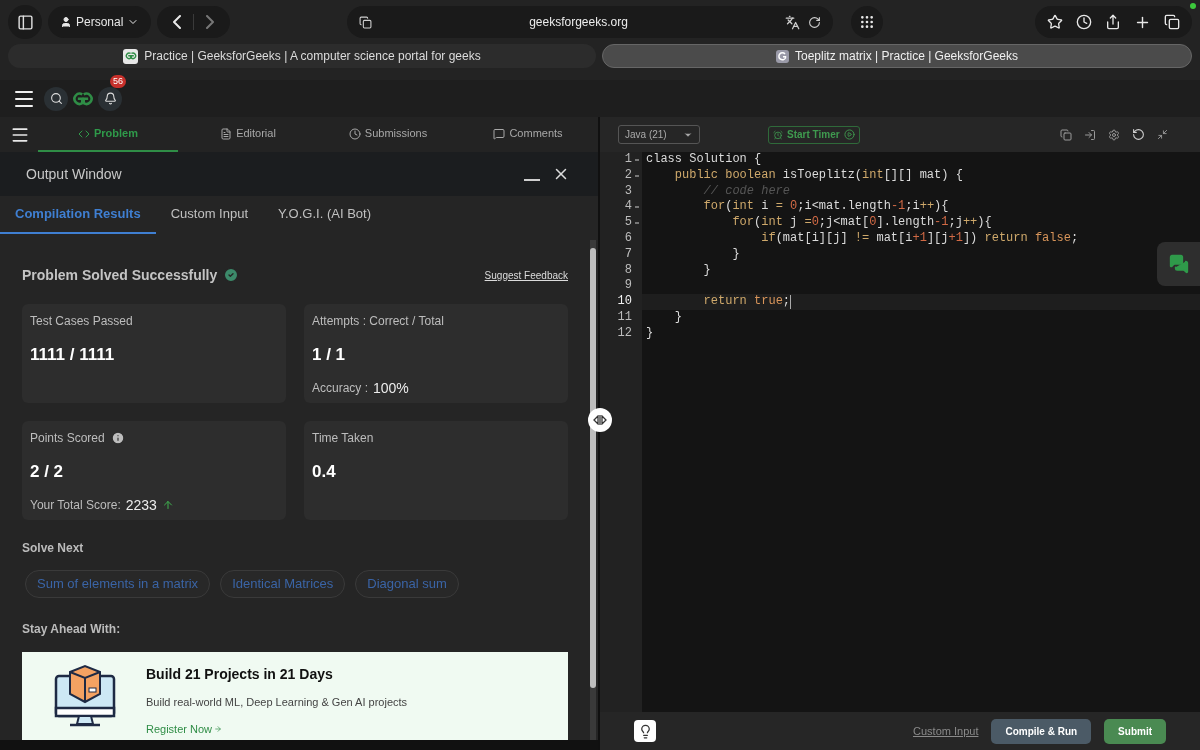  I want to click on code-line: // code here, so click(746, 191).